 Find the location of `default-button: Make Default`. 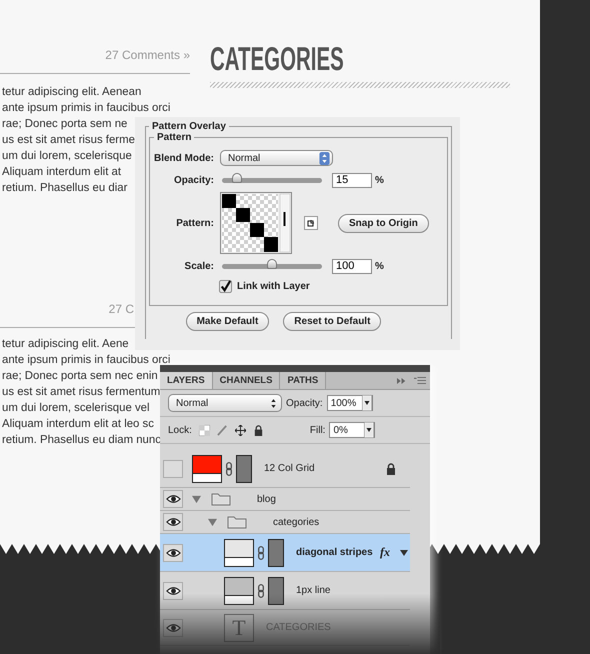

default-button: Make Default is located at coordinates (228, 321).